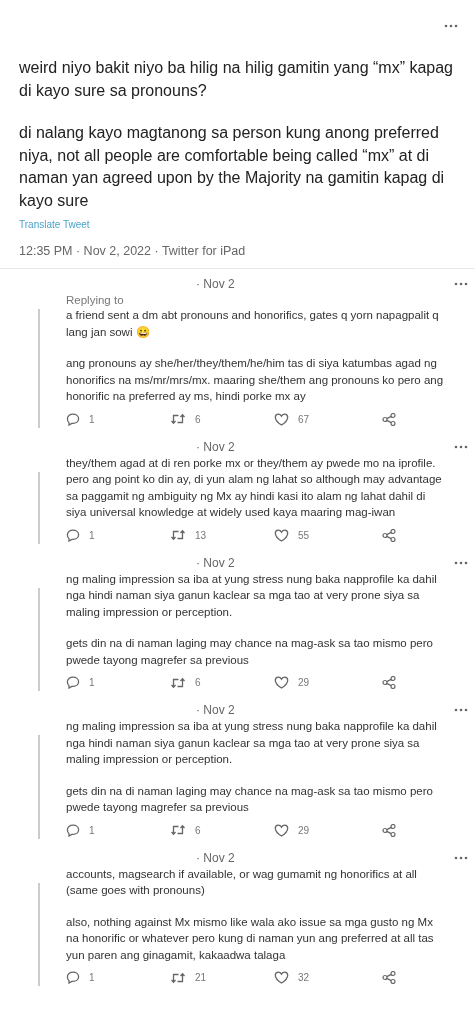 The height and width of the screenshot is (1009, 474). I want to click on tweet-text: di nalang kayo magtanong sa person kung anong preferred niya, not all people are comfortable being called “mx” at di naman yan agreed upon by the Majority na gamitin kapag di kayo sure, so click(232, 167).